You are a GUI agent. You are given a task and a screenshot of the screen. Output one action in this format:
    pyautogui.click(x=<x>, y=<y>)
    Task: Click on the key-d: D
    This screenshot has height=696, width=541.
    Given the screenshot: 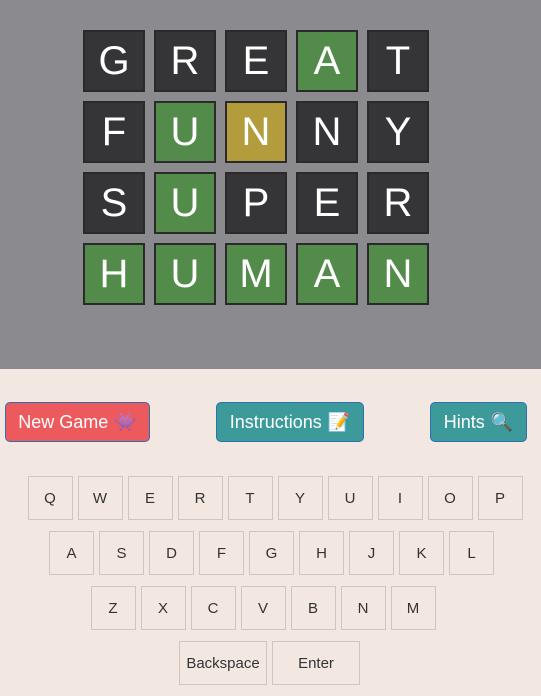 What is the action you would take?
    pyautogui.click(x=171, y=553)
    